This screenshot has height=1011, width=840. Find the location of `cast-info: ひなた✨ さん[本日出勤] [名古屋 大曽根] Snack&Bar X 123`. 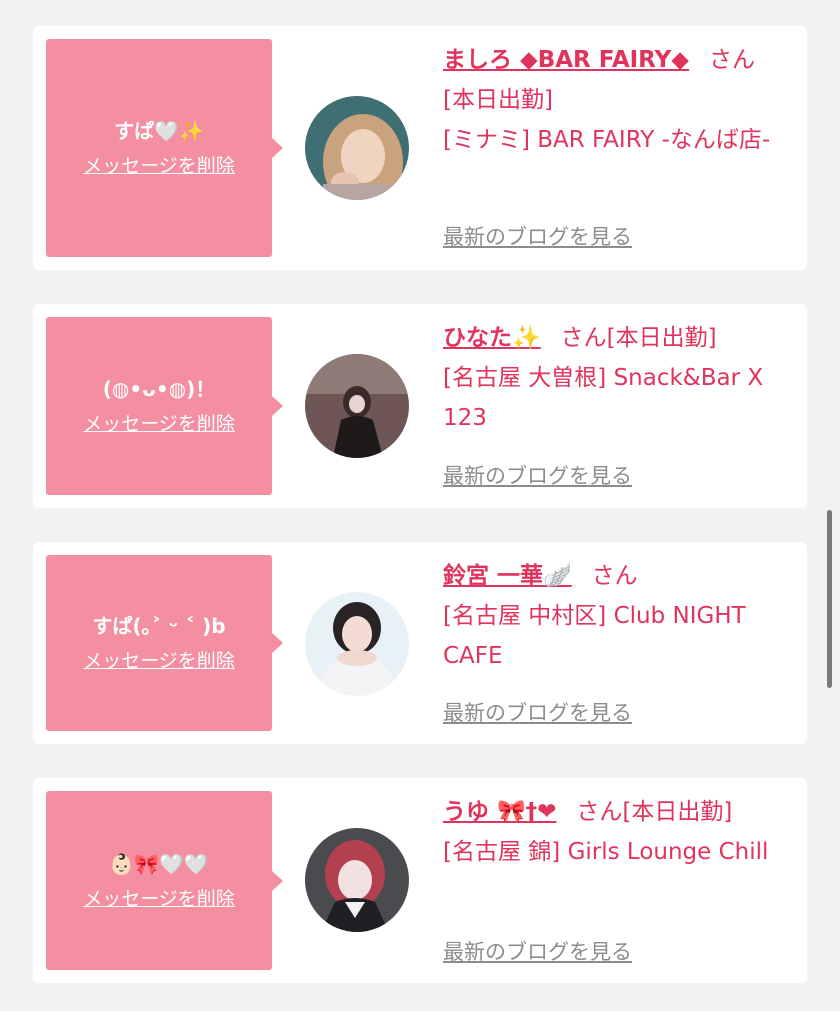

cast-info: ひなた✨ さん[本日出勤] [名古屋 大曽根] Snack&Bar X 123 is located at coordinates (618, 378).